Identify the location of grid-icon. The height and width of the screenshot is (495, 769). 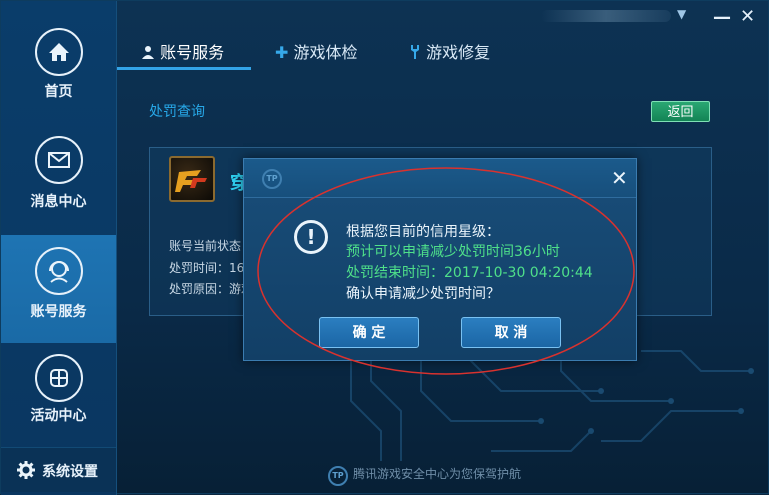
(59, 378).